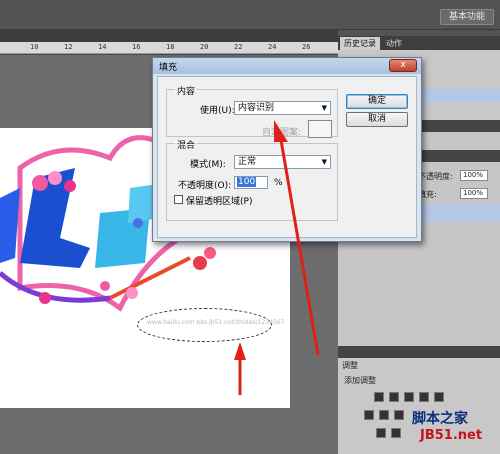 The width and height of the screenshot is (500, 454). Describe the element at coordinates (169, 36) in the screenshot. I see `document-tab-strip` at that location.